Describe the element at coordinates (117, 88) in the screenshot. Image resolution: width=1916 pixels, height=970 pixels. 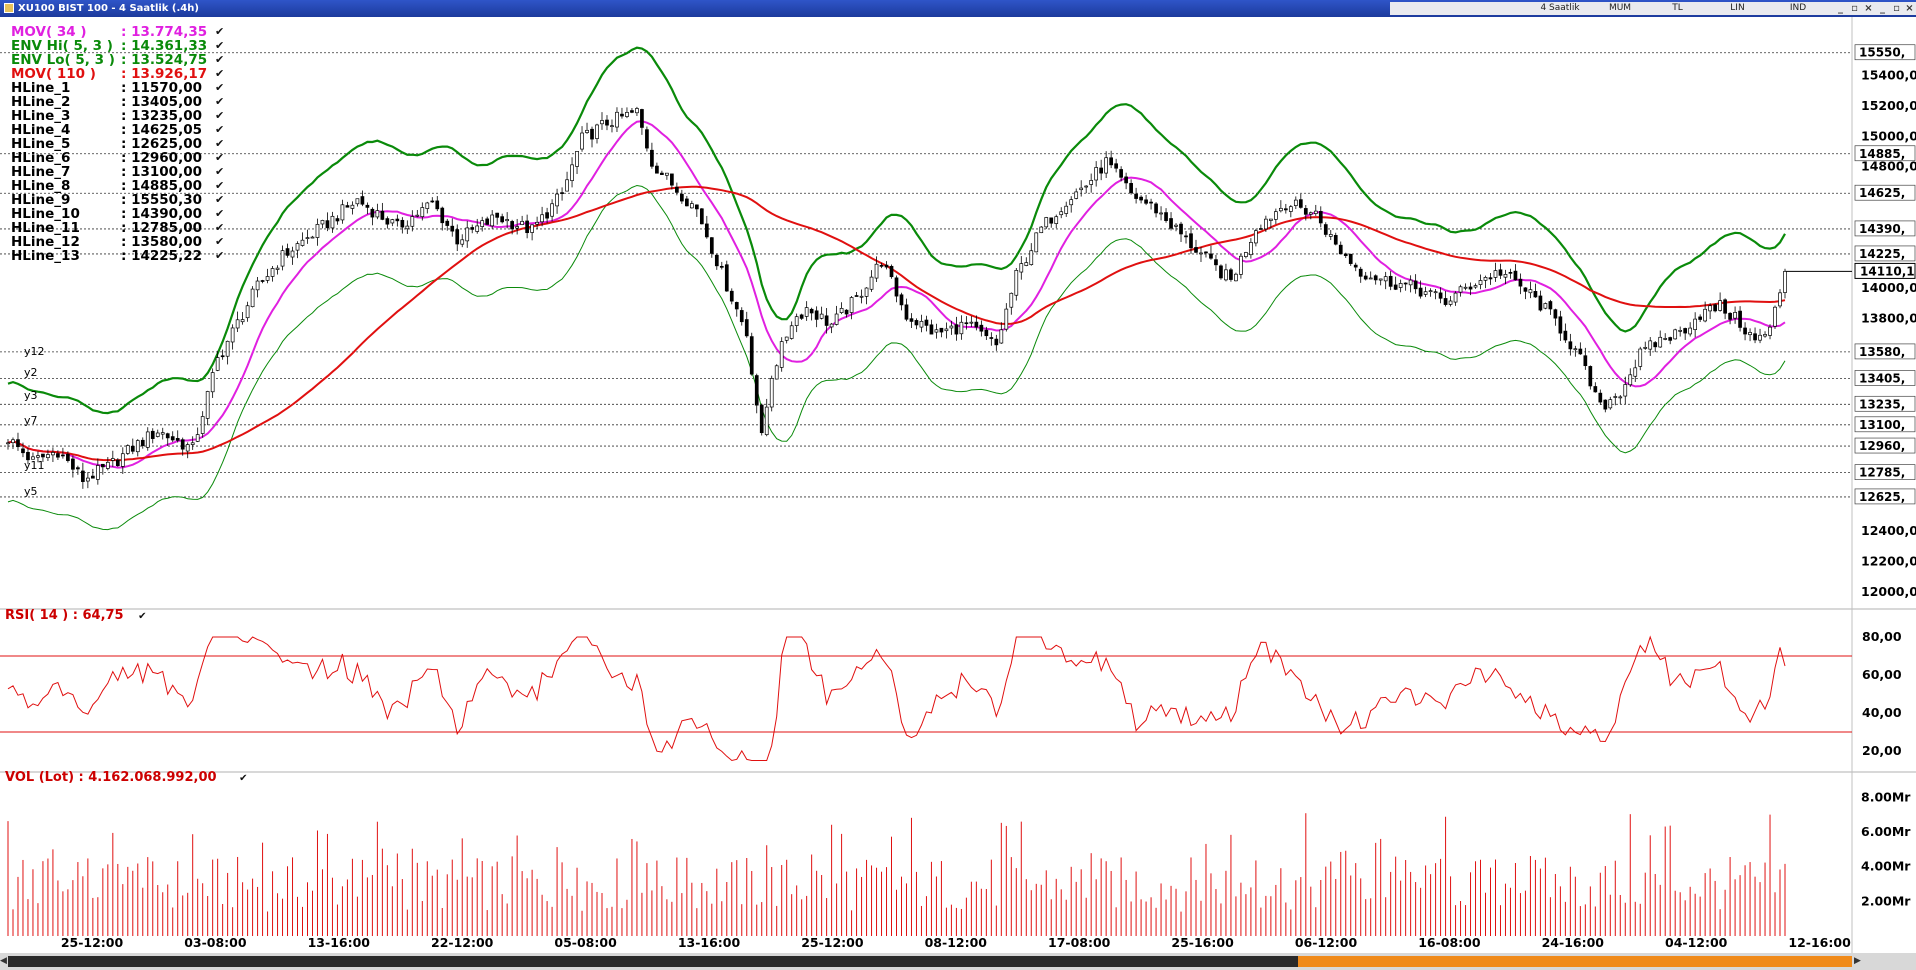
I see `legend-row: HLine_1: 11570,00 ✔` at that location.